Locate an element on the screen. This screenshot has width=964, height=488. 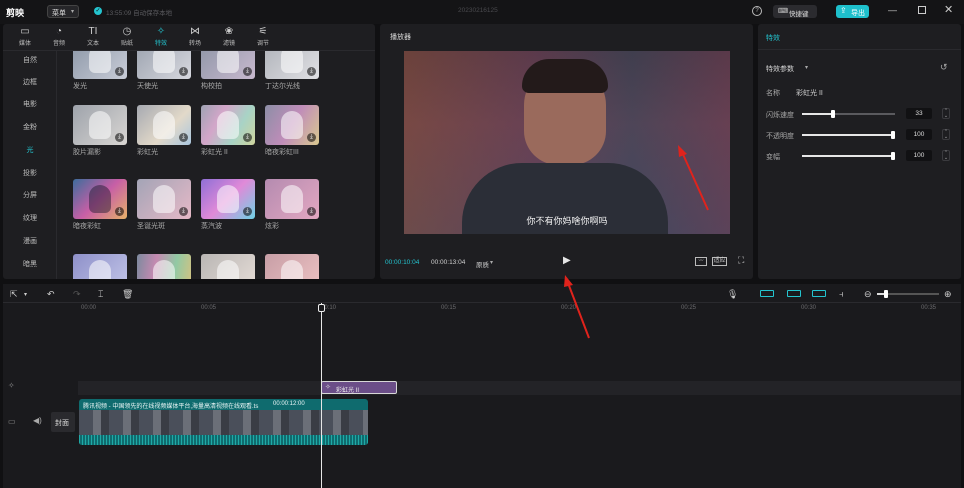
category-item: 边框 is located at coordinates (30, 82).